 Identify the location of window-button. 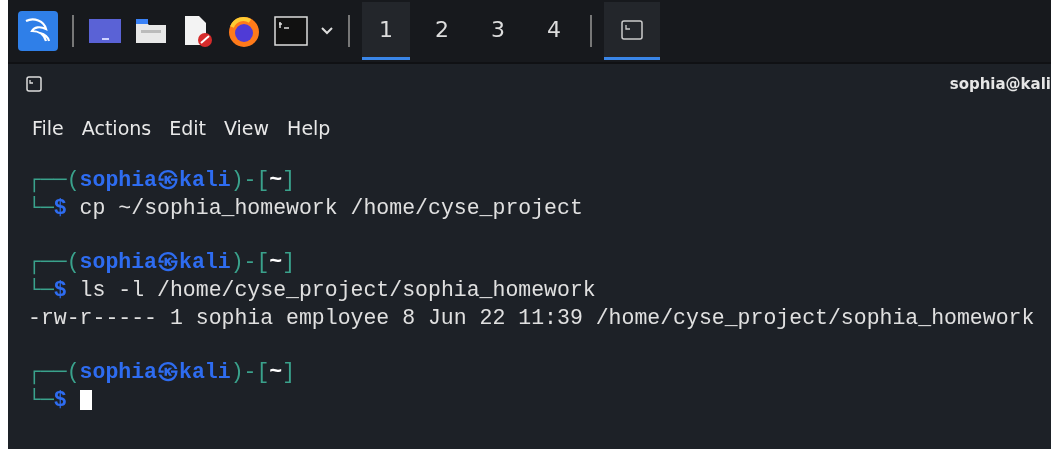
(632, 31).